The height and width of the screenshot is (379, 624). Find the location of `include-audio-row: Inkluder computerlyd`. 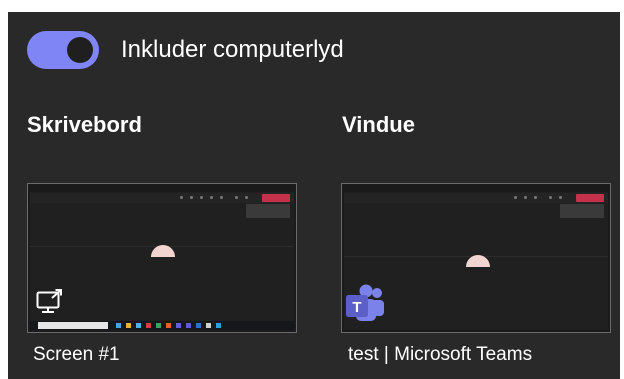

include-audio-row: Inkluder computerlyd is located at coordinates (185, 50).